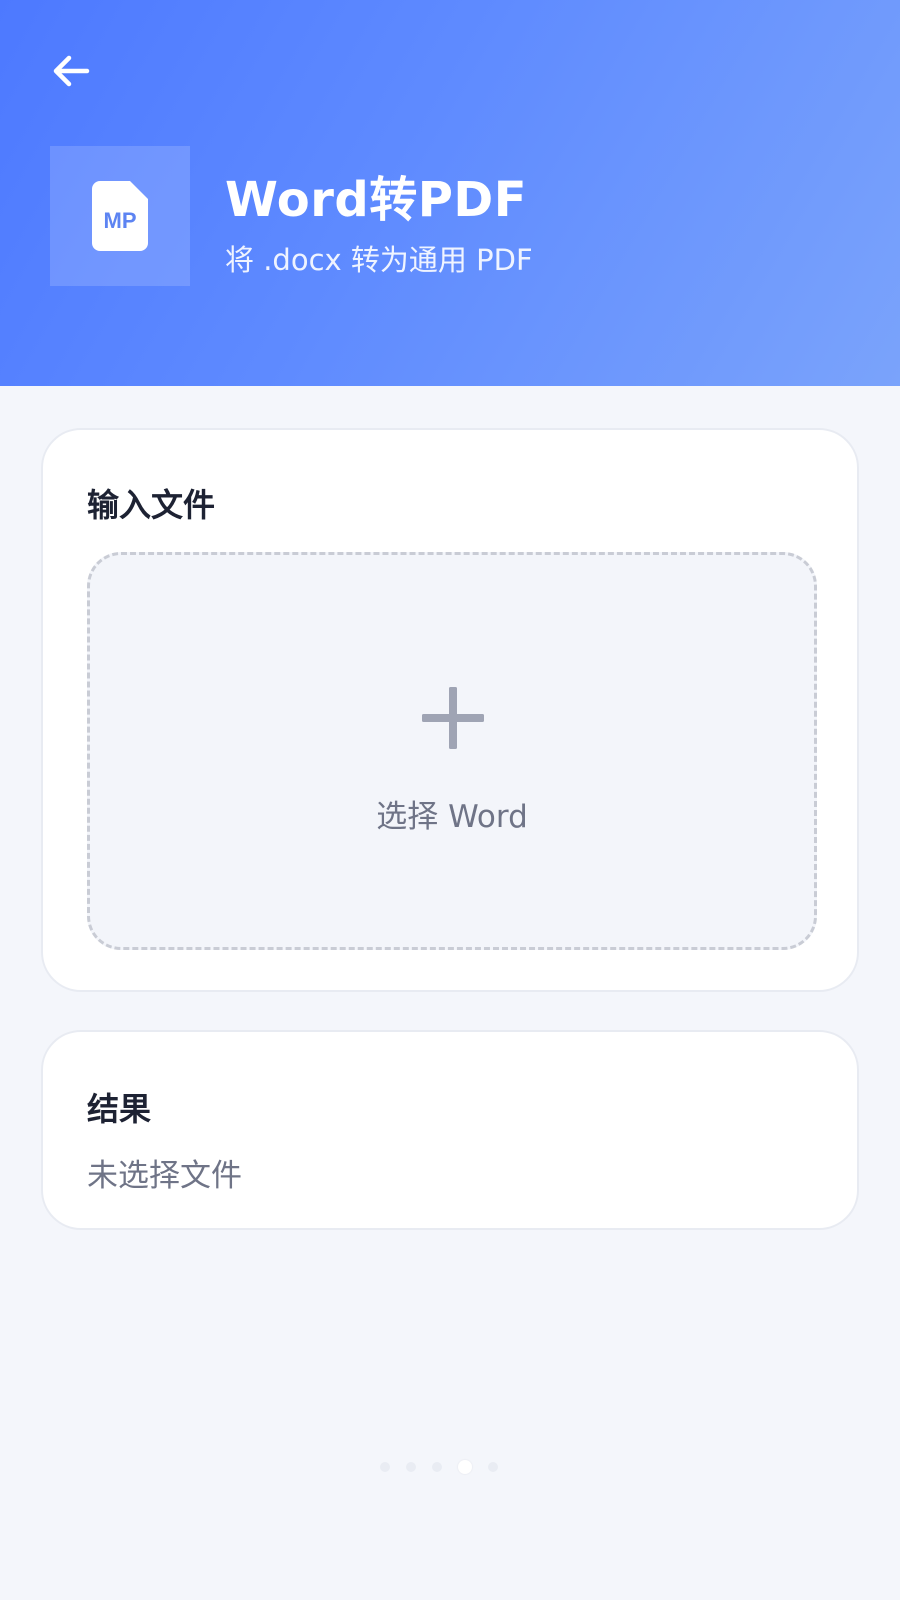  I want to click on result-card-title: 结果, so click(119, 1109).